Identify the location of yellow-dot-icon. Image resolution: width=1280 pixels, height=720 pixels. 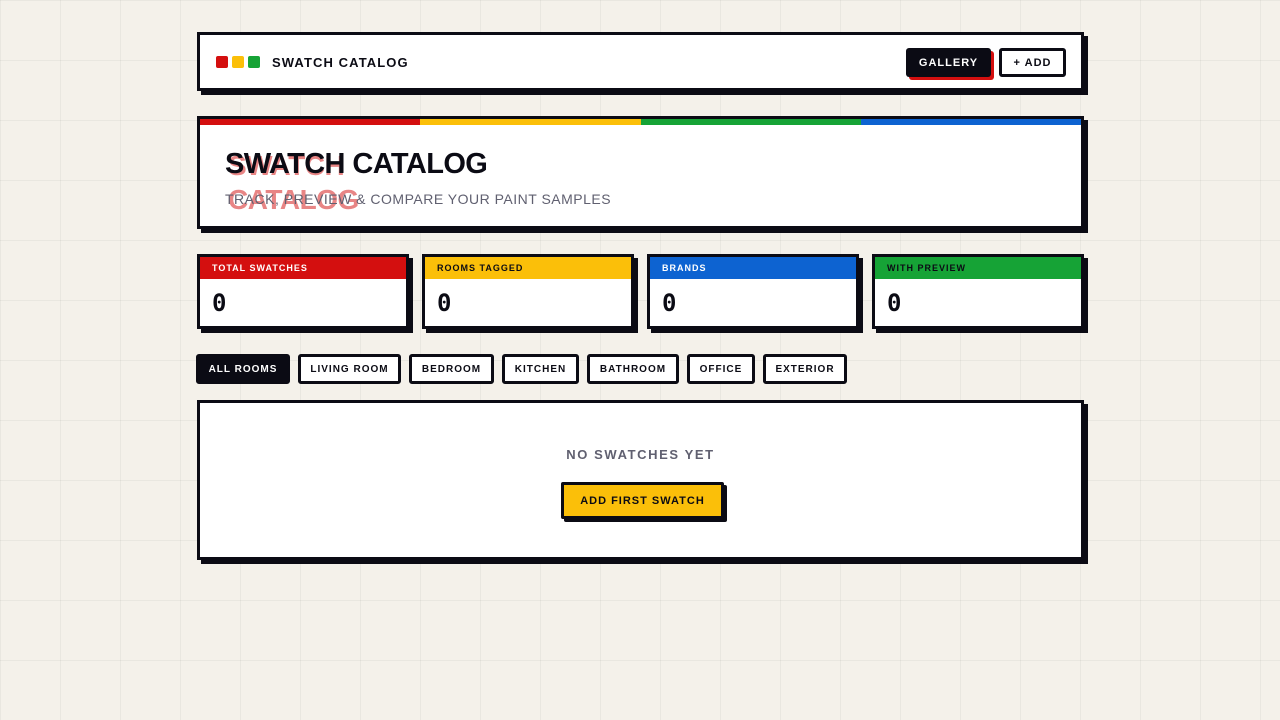
(238, 62).